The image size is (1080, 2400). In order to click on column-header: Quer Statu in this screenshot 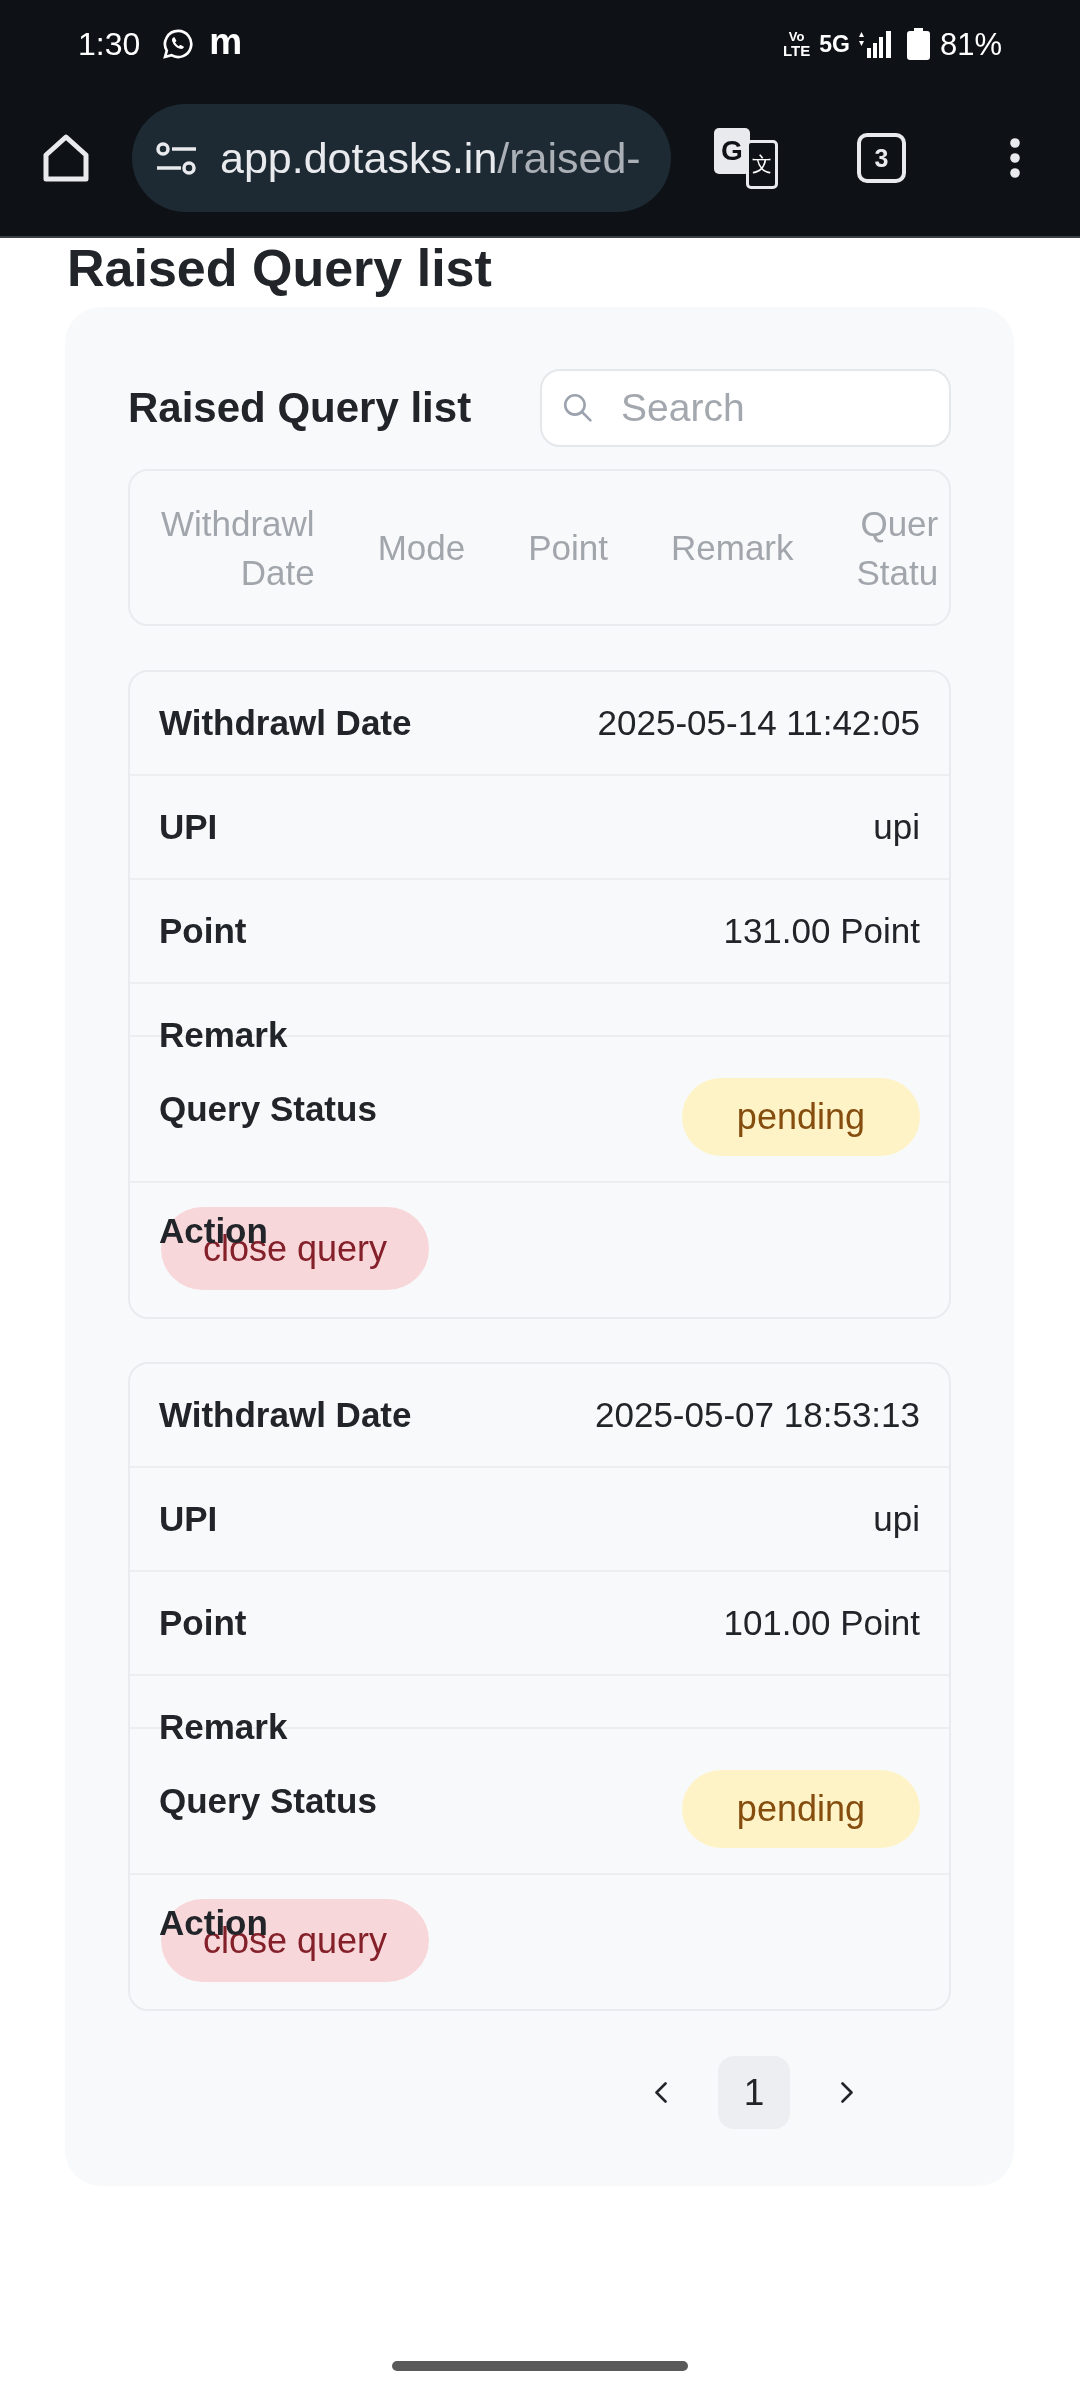, I will do `click(897, 548)`.